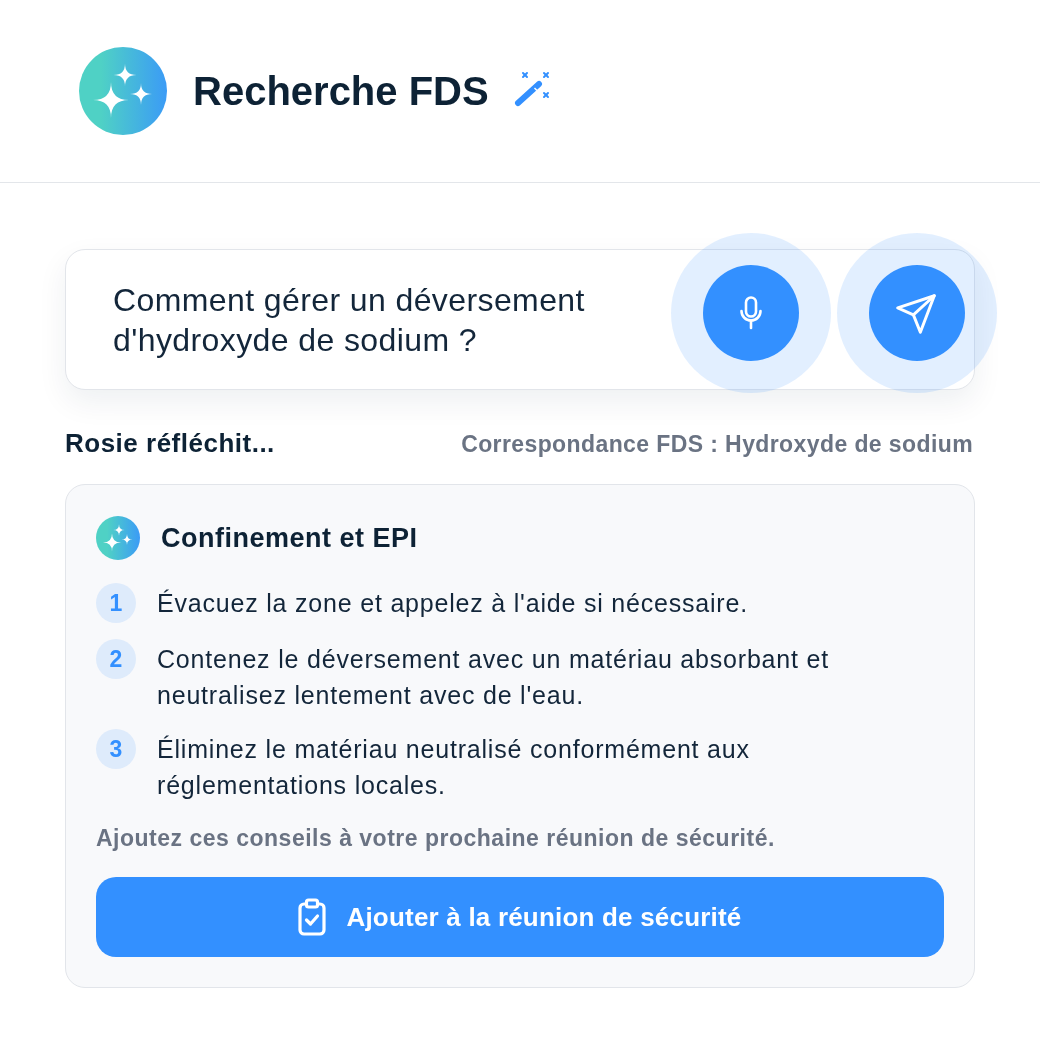 The width and height of the screenshot is (1040, 1052). Describe the element at coordinates (341, 91) in the screenshot. I see `page-title: Recherche FDS` at that location.